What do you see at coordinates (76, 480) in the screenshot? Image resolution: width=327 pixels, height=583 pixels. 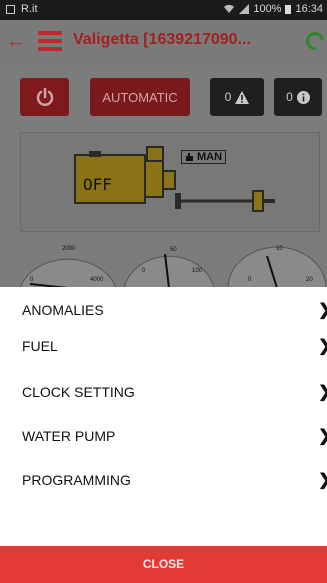 I see `menu-item-label: PROGRAMMING` at bounding box center [76, 480].